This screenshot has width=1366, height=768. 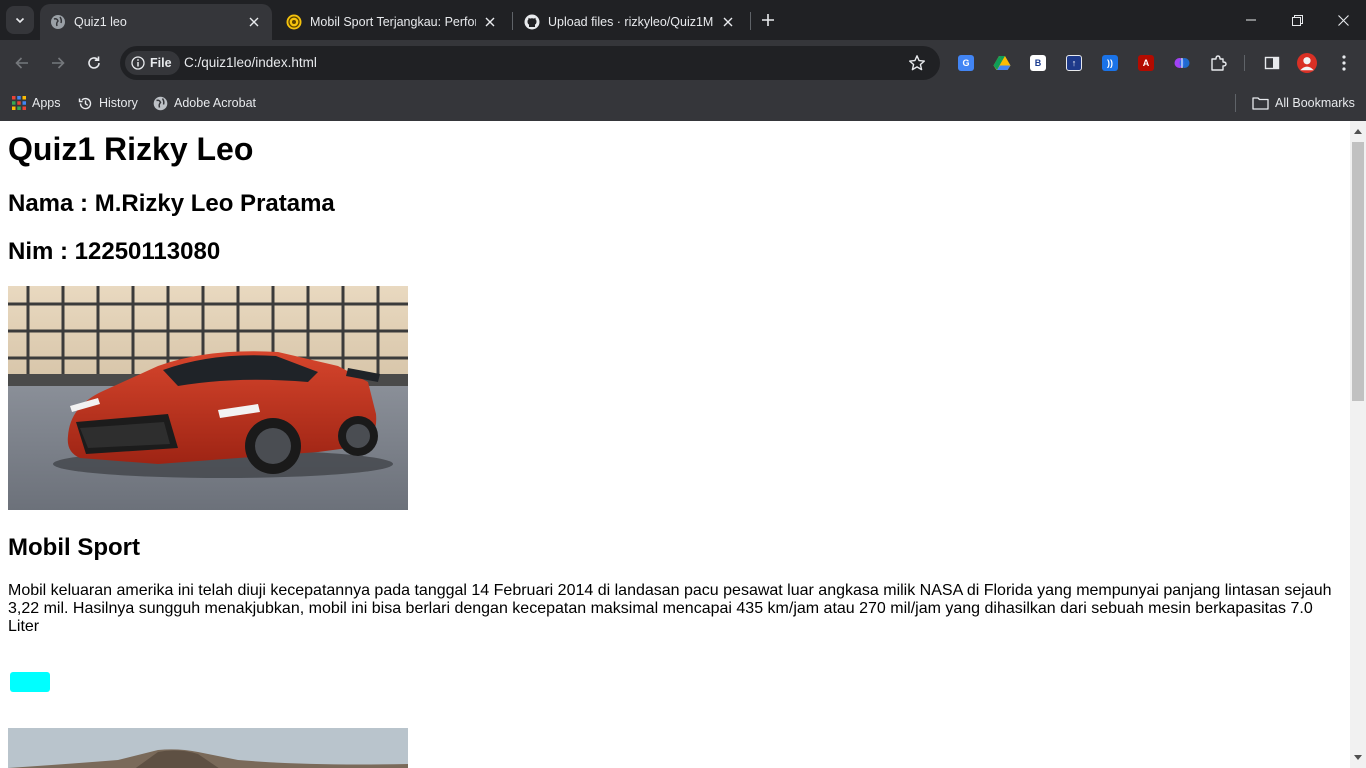 What do you see at coordinates (215, 103) in the screenshot?
I see `bookmark-label: Adobe Acrobat` at bounding box center [215, 103].